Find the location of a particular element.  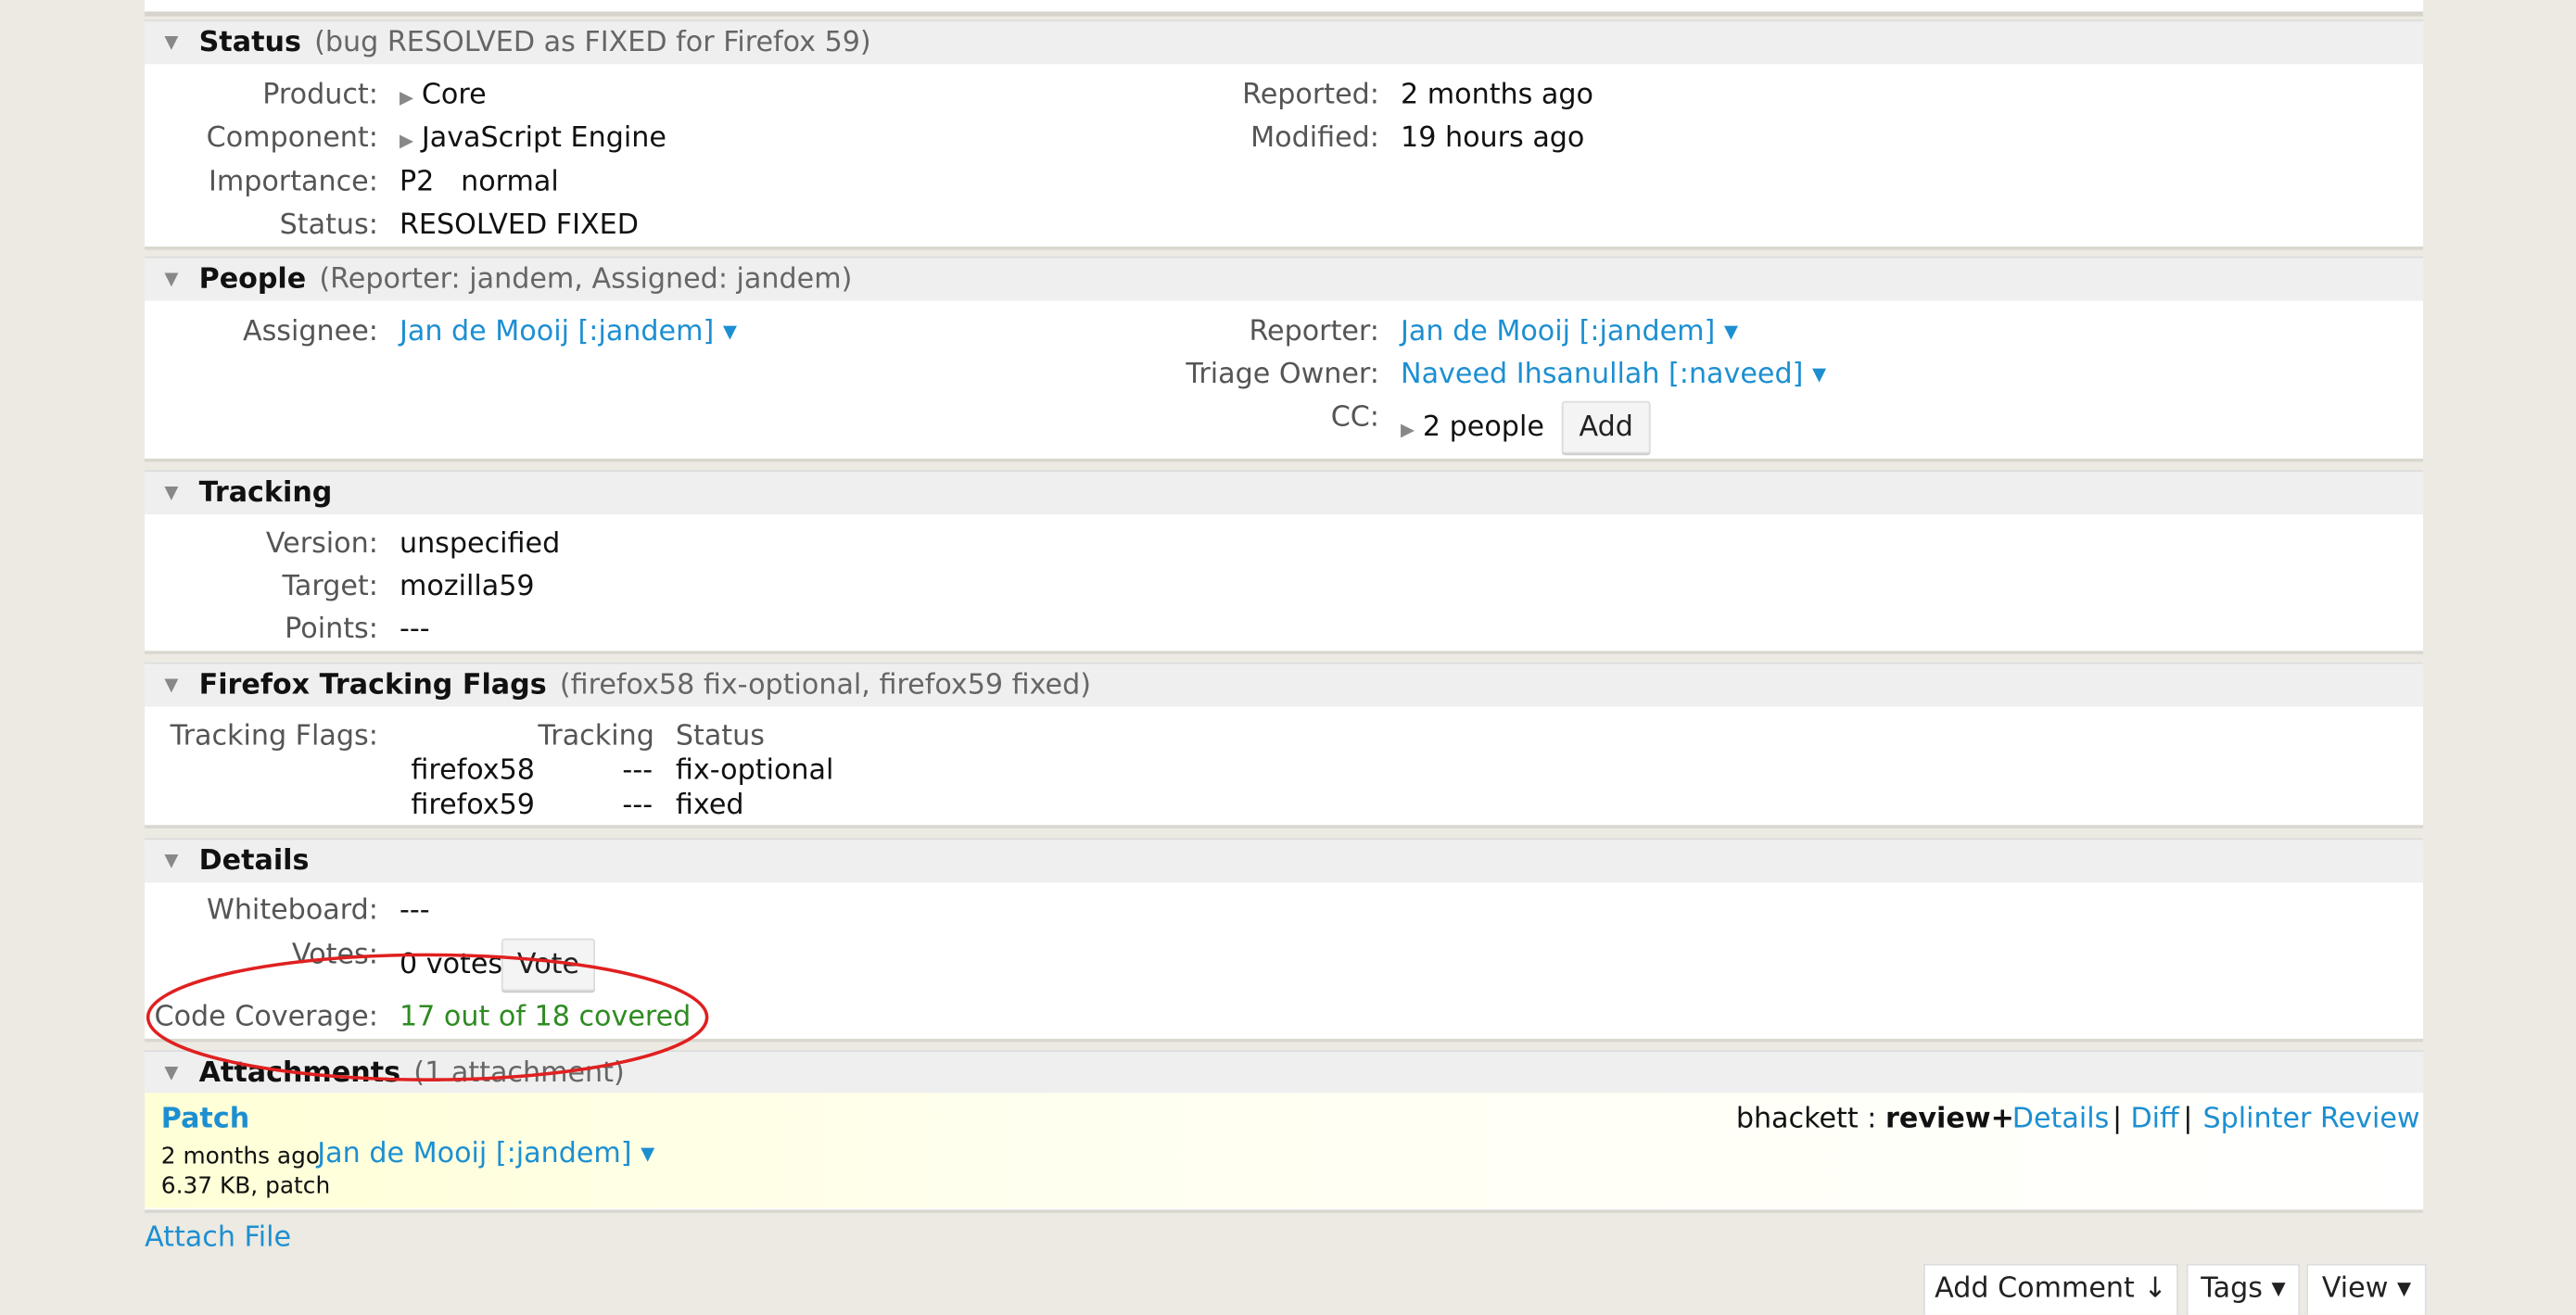

highlight-ellipse is located at coordinates (427, 1017).